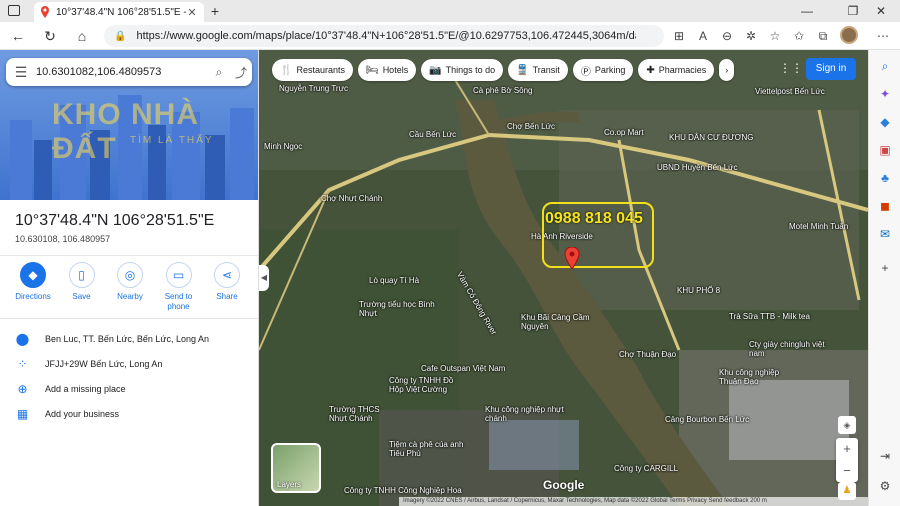 The image size is (900, 506). What do you see at coordinates (178, 275) in the screenshot?
I see `phone-icon: ▭` at bounding box center [178, 275].